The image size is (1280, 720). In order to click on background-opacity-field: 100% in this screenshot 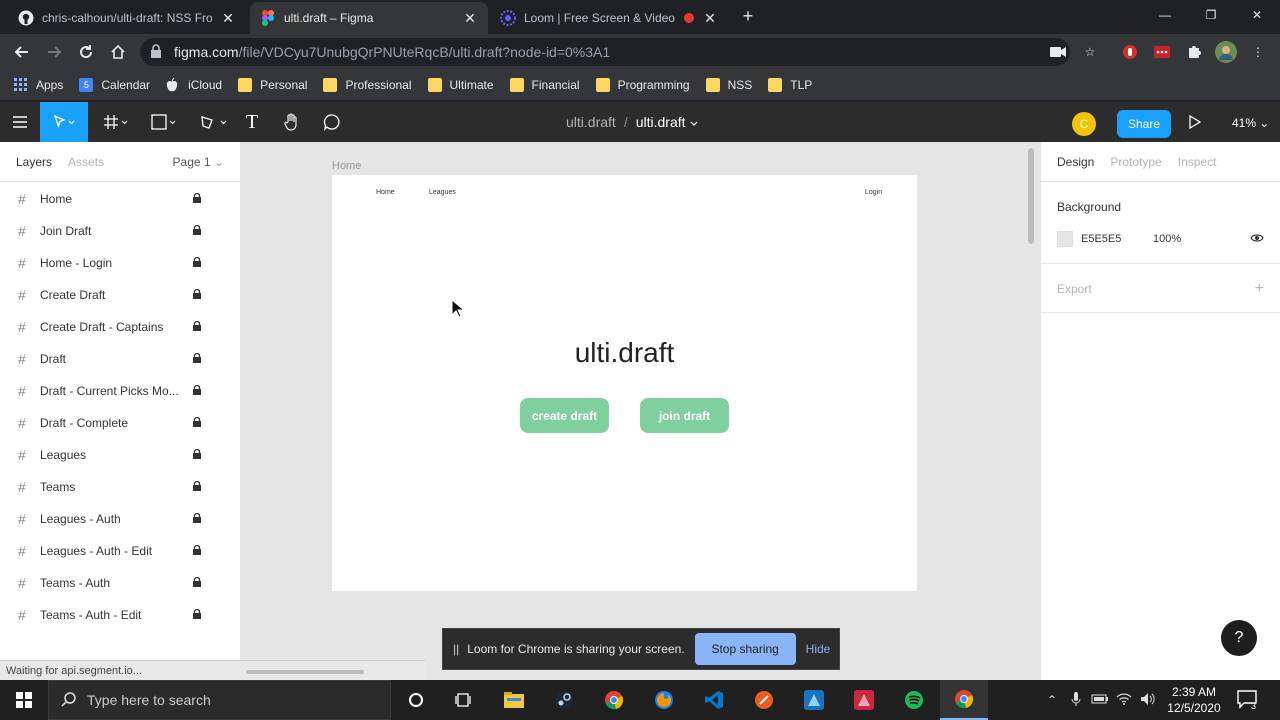, I will do `click(1167, 239)`.